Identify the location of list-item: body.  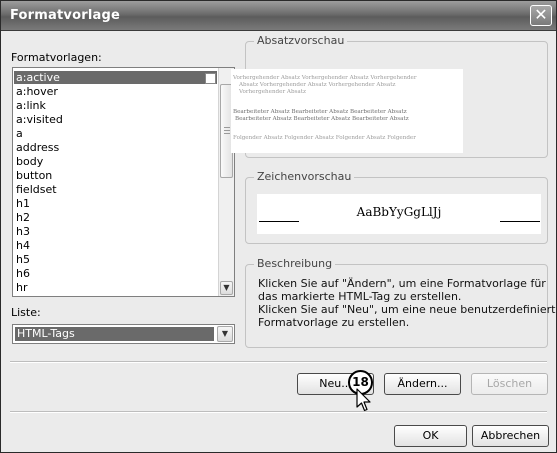
(29, 161).